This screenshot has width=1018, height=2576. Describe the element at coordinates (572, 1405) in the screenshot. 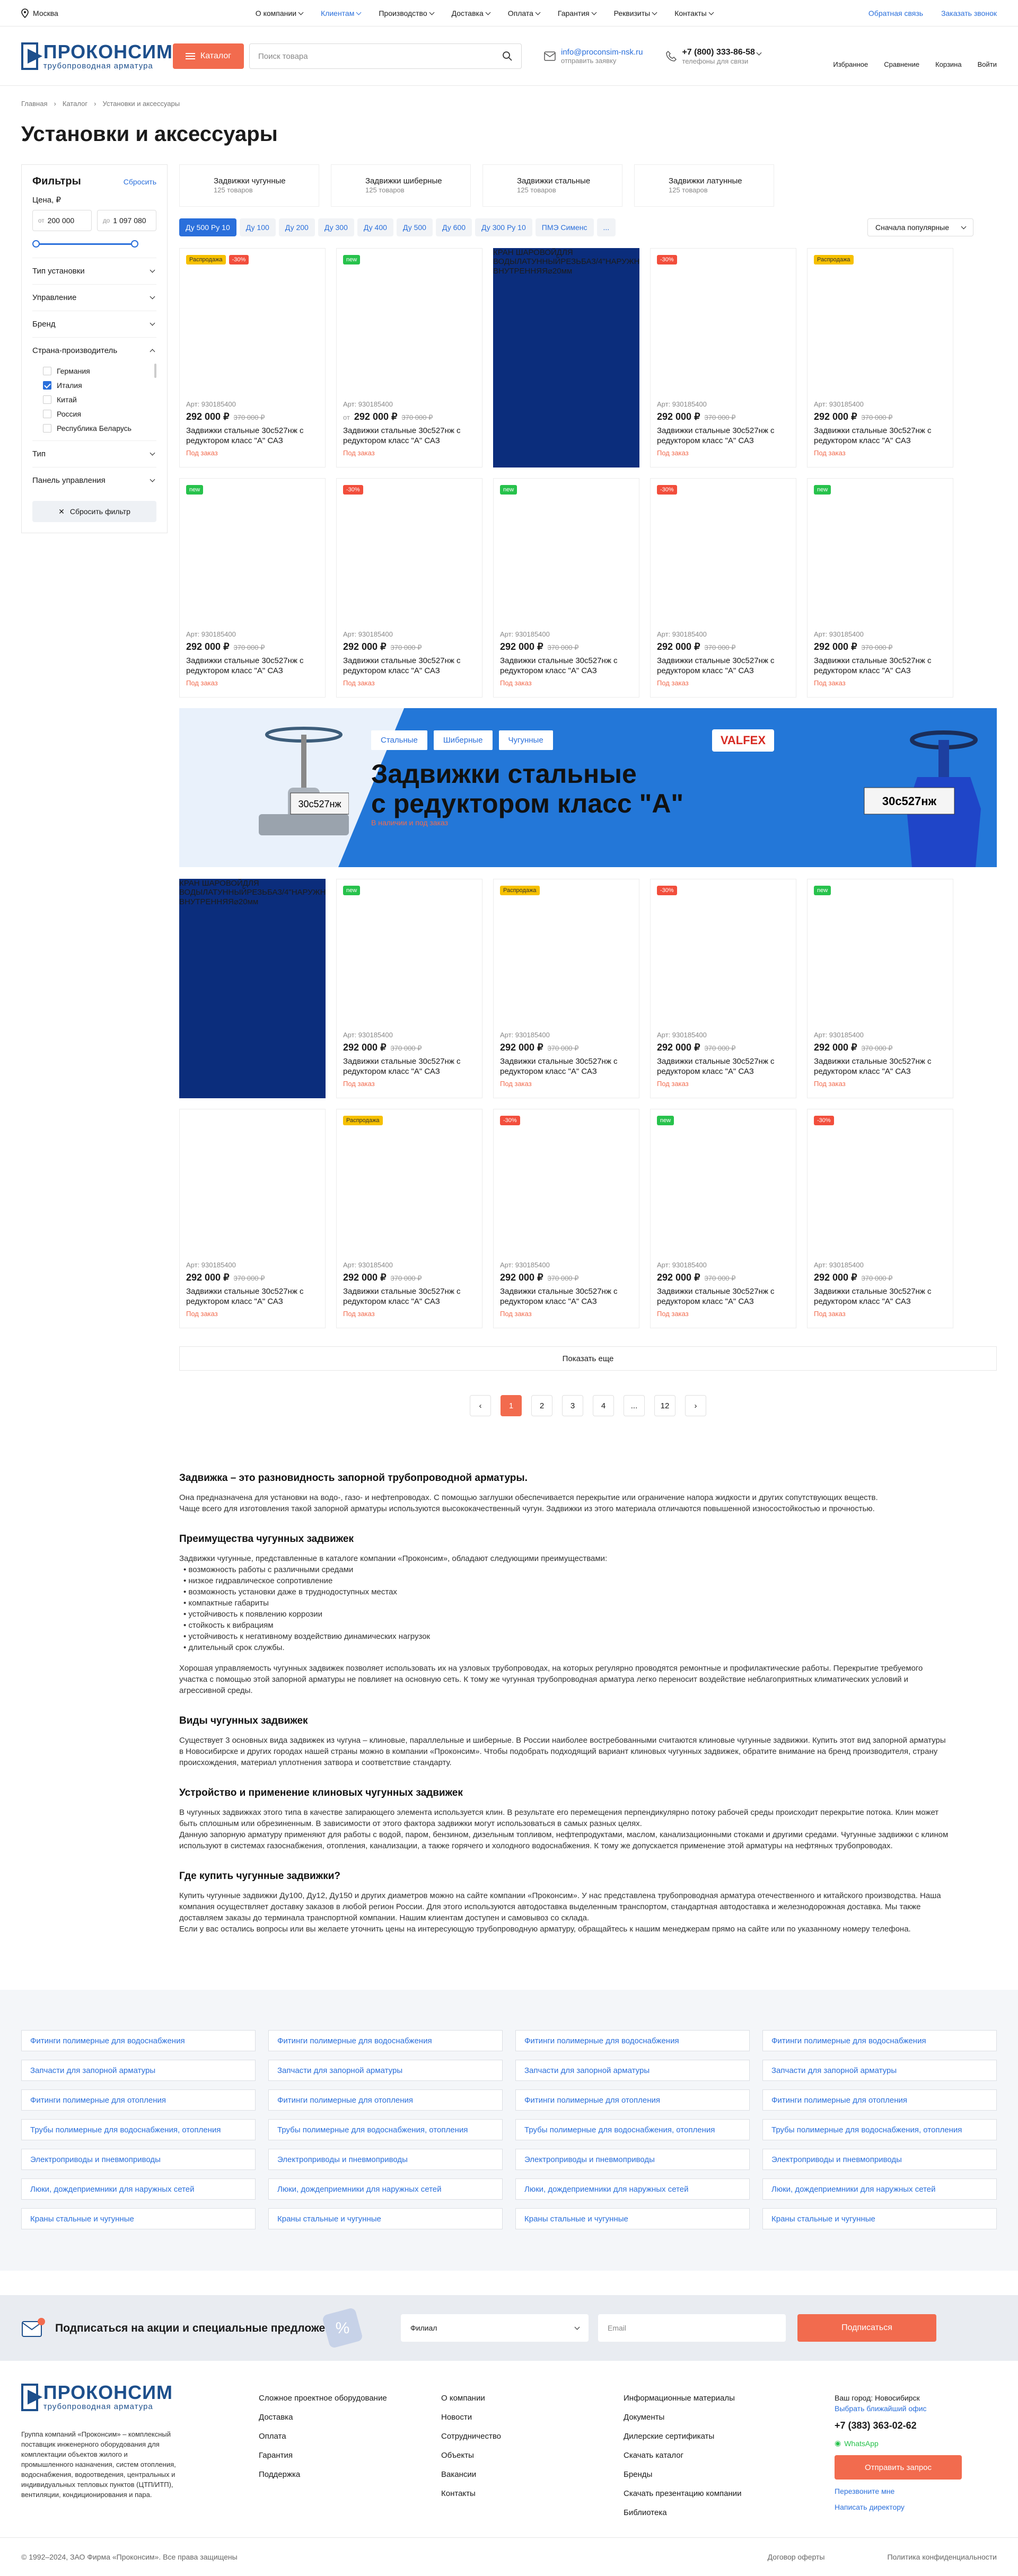

I see `pager-page: 3` at that location.